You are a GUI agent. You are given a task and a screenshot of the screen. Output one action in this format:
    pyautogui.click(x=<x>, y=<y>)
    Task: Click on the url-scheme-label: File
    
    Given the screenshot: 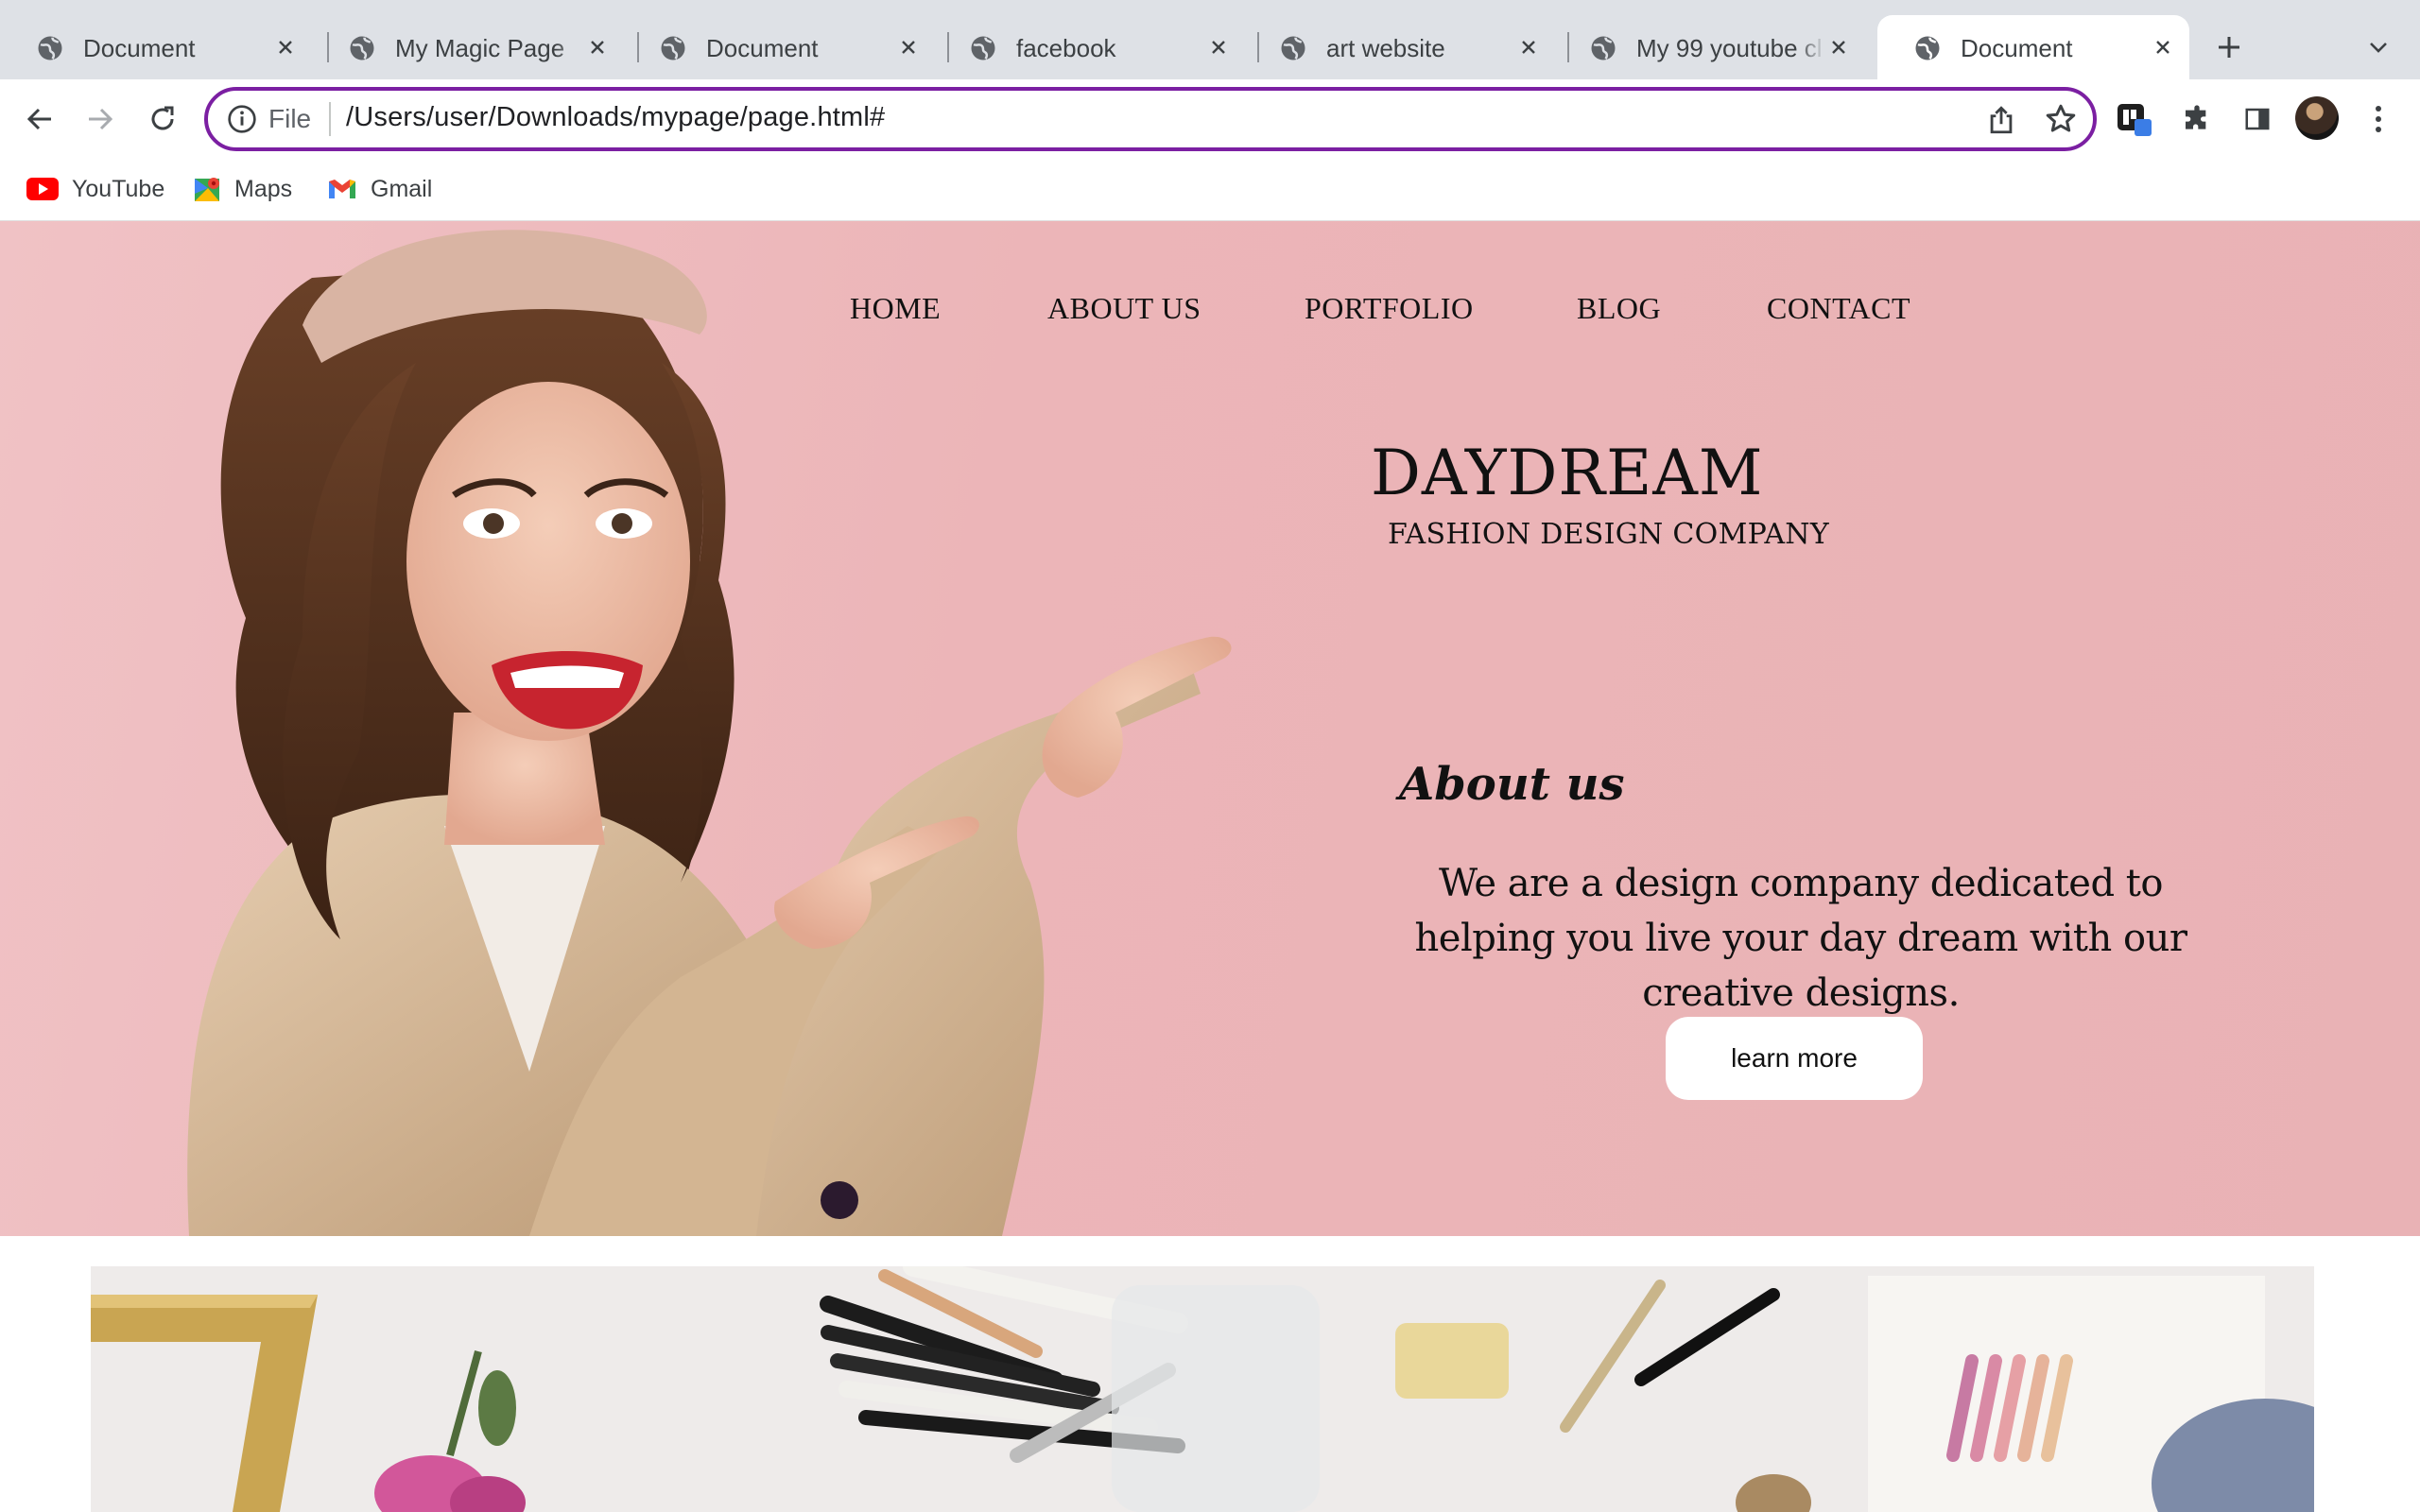 What is the action you would take?
    pyautogui.click(x=290, y=118)
    